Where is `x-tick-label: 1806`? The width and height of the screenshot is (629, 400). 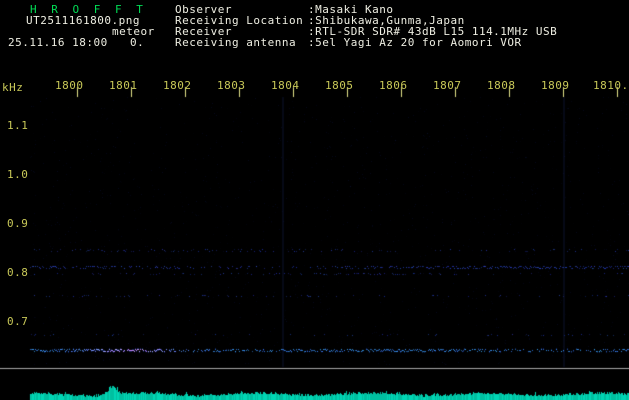
x-tick-label: 1806 is located at coordinates (393, 85).